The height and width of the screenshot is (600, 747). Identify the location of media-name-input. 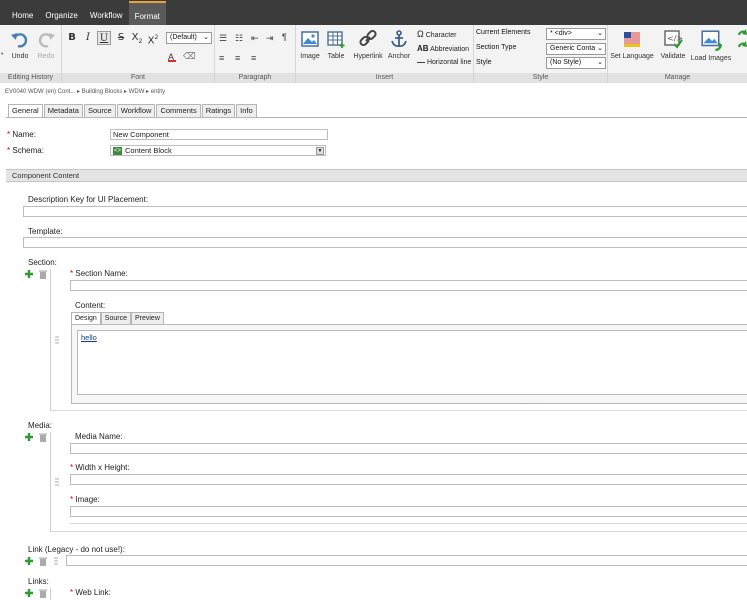
(408, 448).